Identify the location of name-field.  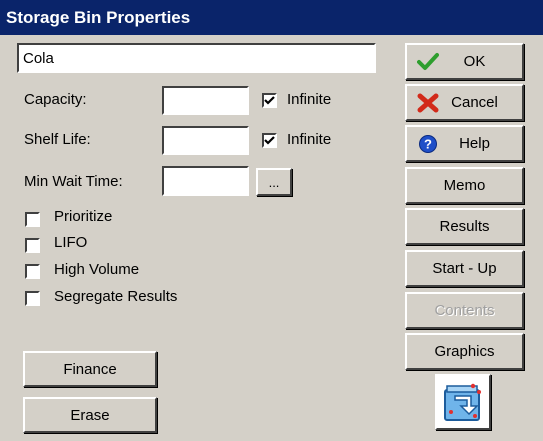
(196, 58).